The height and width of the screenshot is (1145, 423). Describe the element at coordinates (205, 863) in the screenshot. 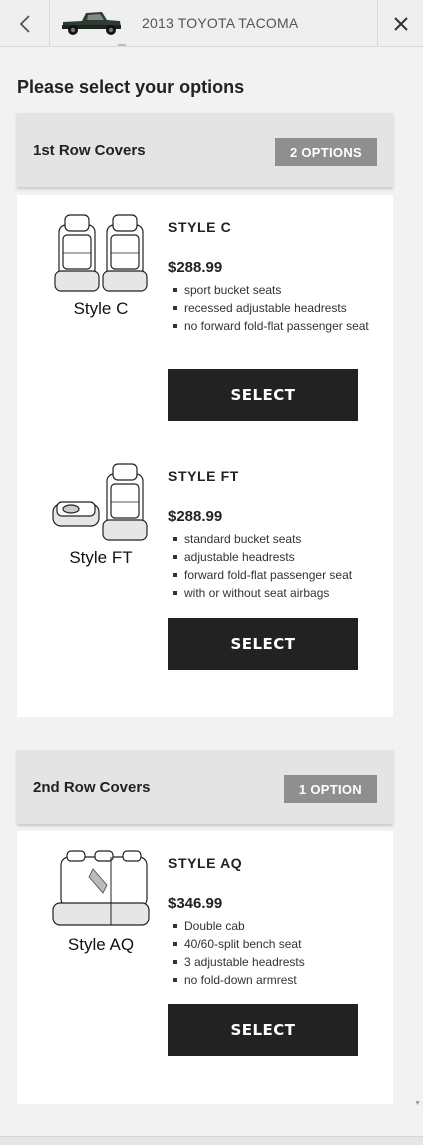

I see `style-name: STYLE AQ` at that location.